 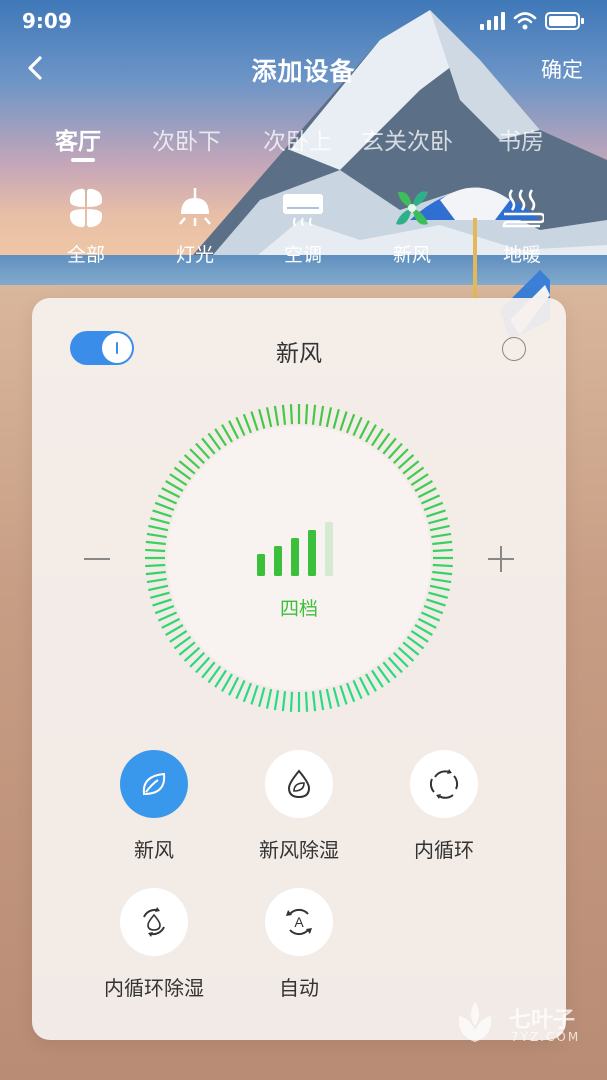 I want to click on mode-auto-button: A, so click(x=299, y=922).